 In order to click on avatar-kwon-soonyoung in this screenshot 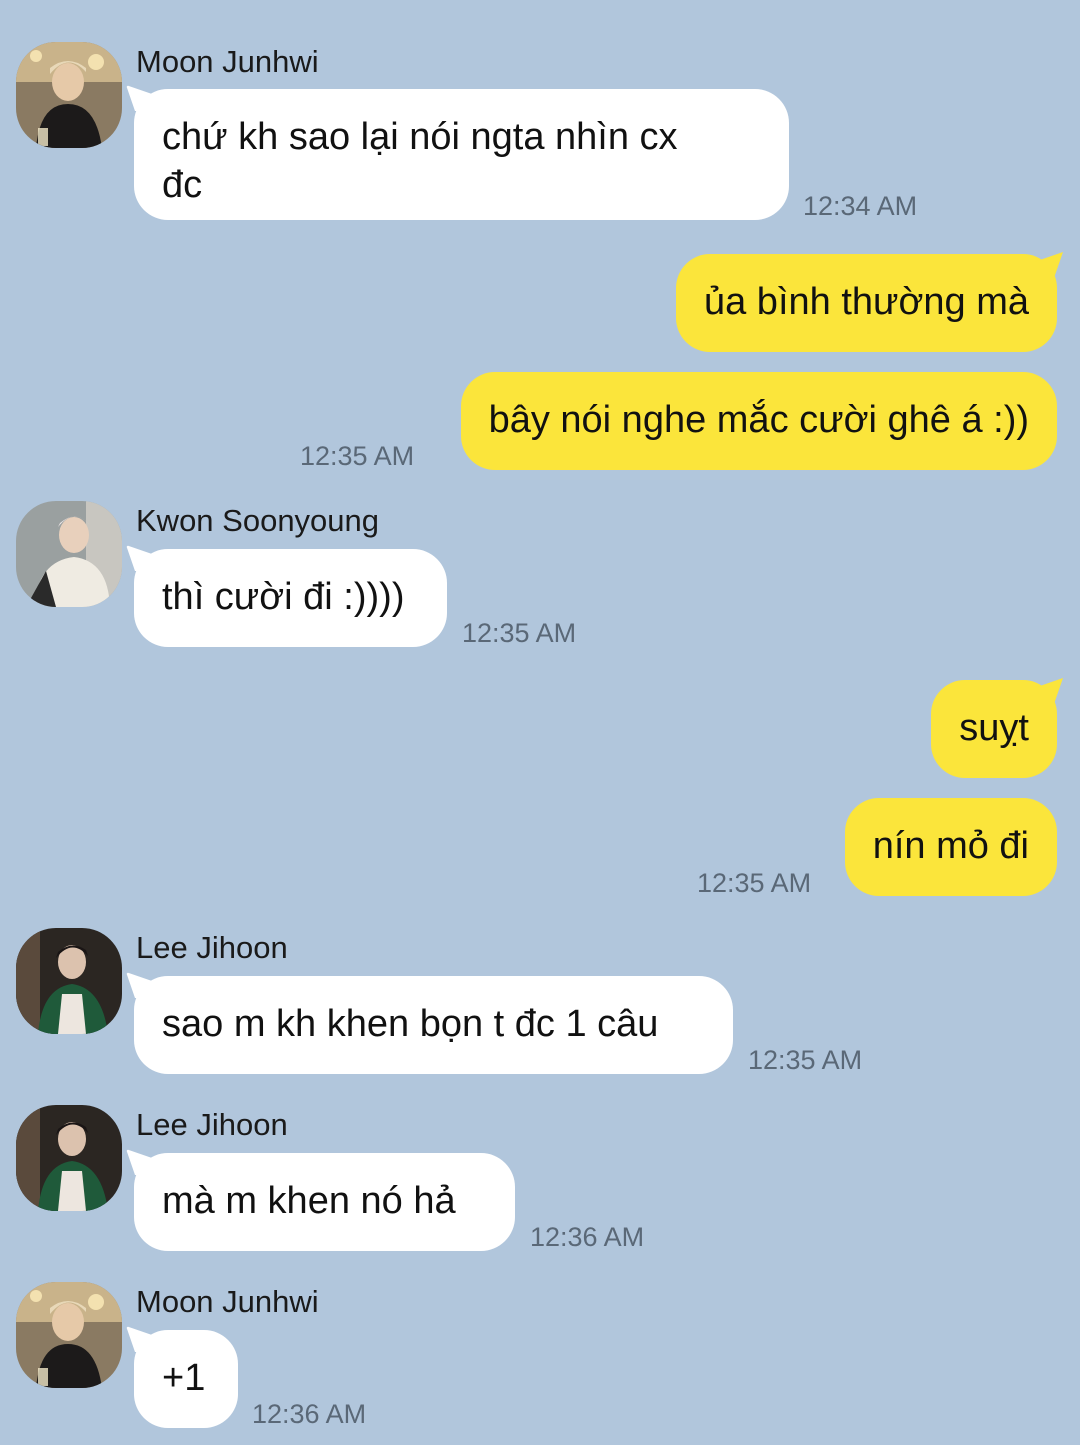, I will do `click(69, 554)`.